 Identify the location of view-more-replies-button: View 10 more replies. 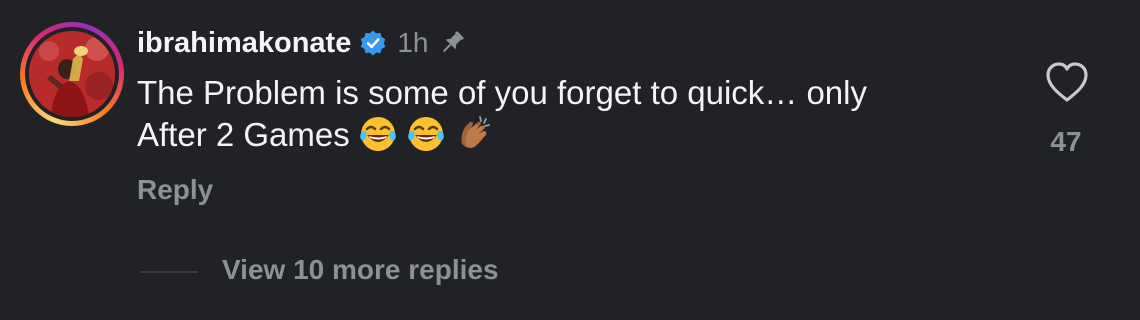
(360, 270).